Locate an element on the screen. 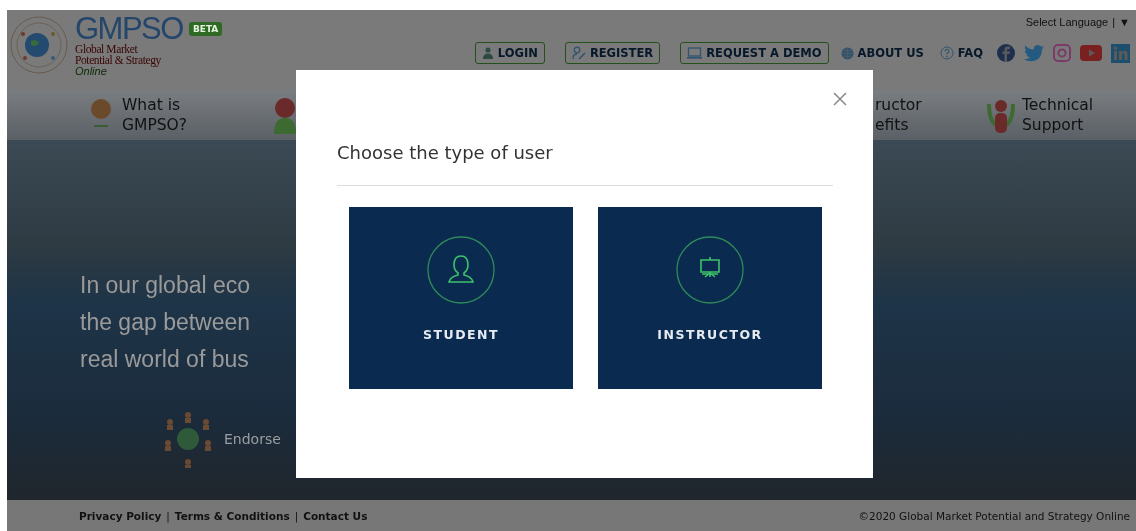  language-selector: Select Language | ▼ is located at coordinates (1077, 22).